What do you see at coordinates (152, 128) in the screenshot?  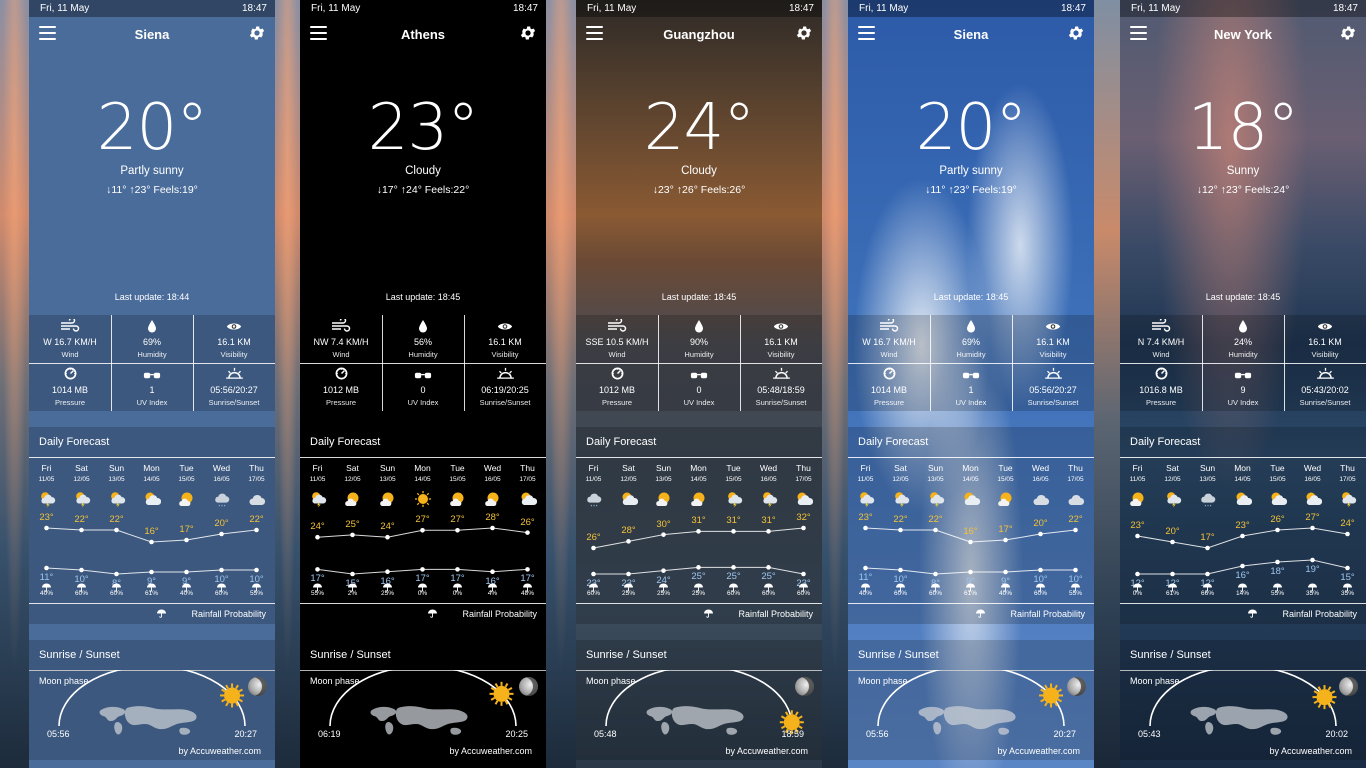 I see `current-temperature: 20°` at bounding box center [152, 128].